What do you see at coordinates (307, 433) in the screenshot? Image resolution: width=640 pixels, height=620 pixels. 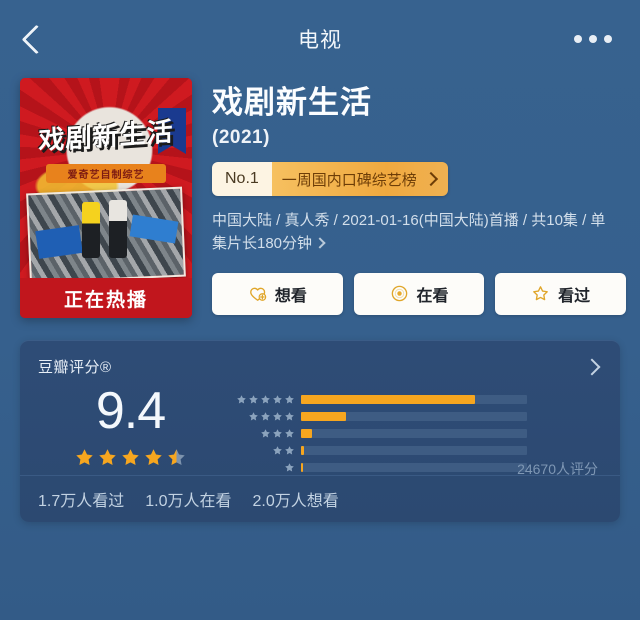 I see `histogram-bar-3-star` at bounding box center [307, 433].